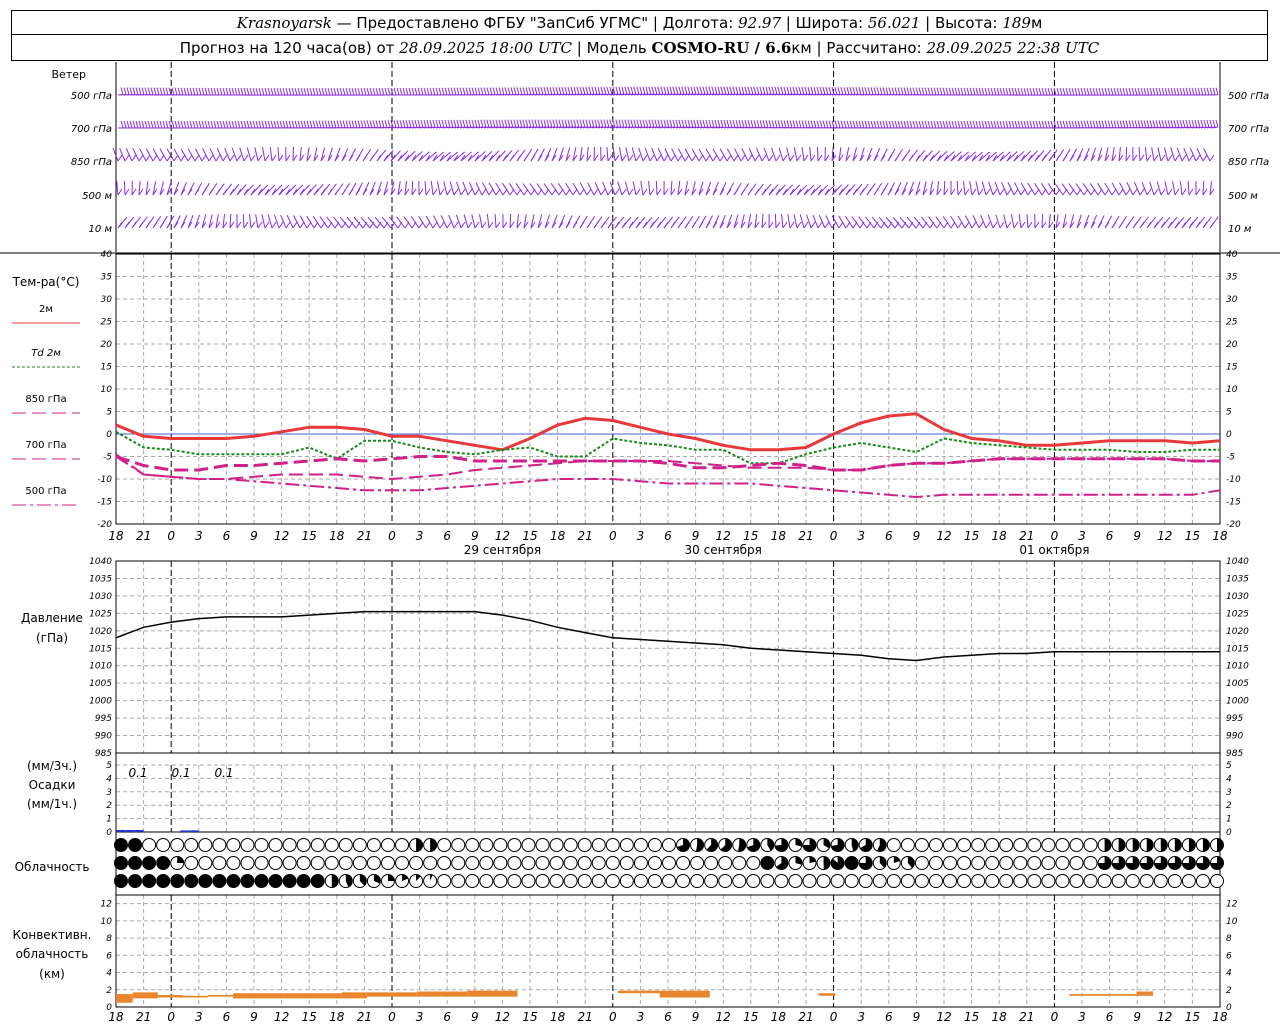 This screenshot has height=1024, width=1280. What do you see at coordinates (1164, 1017) in the screenshot?
I see `conv-xtick-label: 12` at bounding box center [1164, 1017].